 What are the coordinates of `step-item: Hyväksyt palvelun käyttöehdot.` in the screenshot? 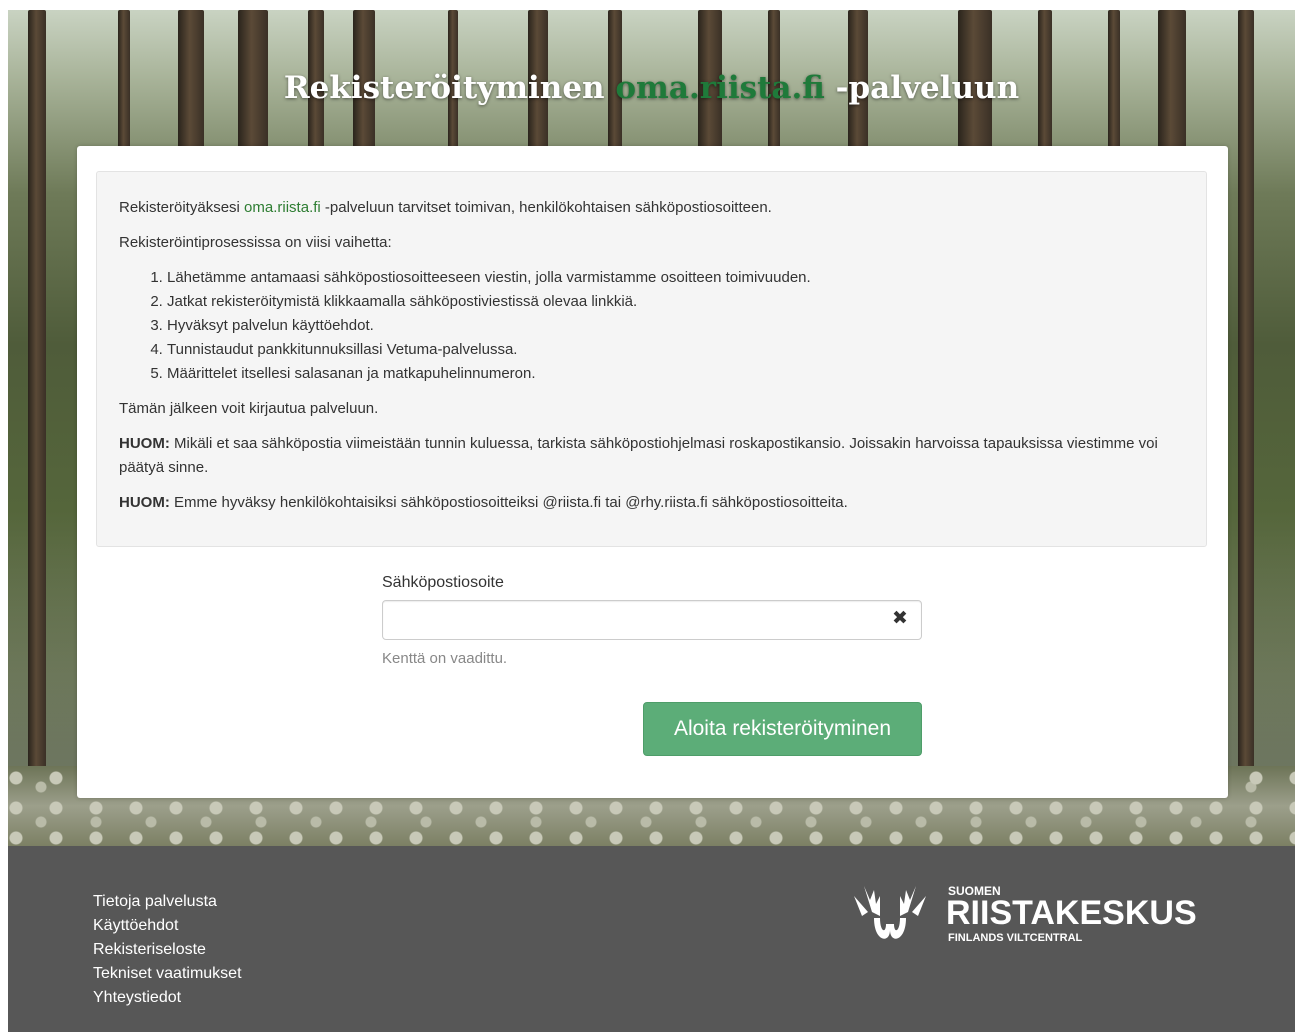 It's located at (675, 326).